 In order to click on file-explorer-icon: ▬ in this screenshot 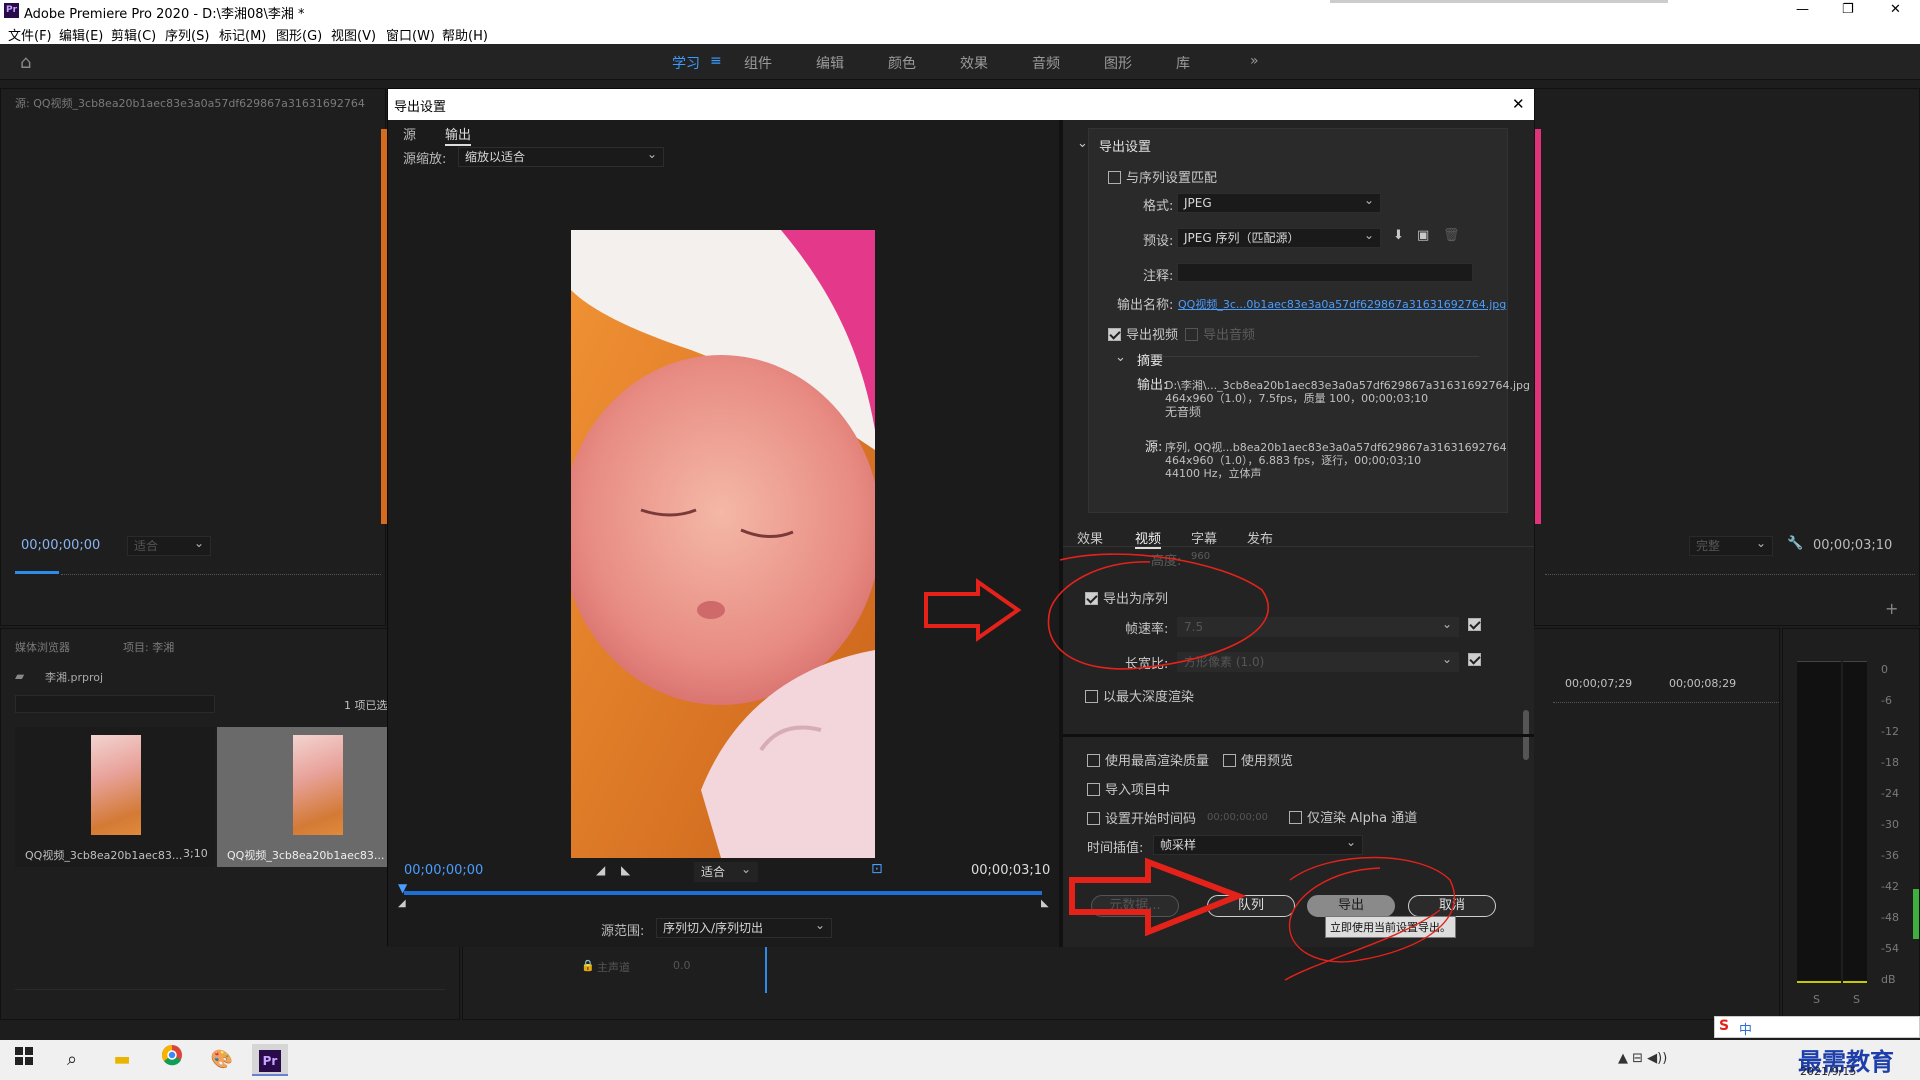, I will do `click(122, 1060)`.